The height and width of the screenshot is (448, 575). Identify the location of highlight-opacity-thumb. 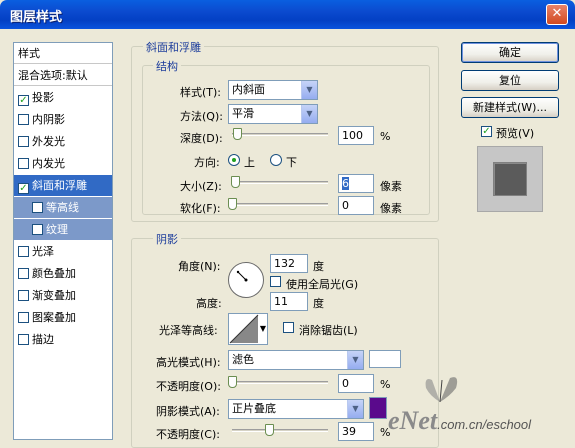
(232, 382).